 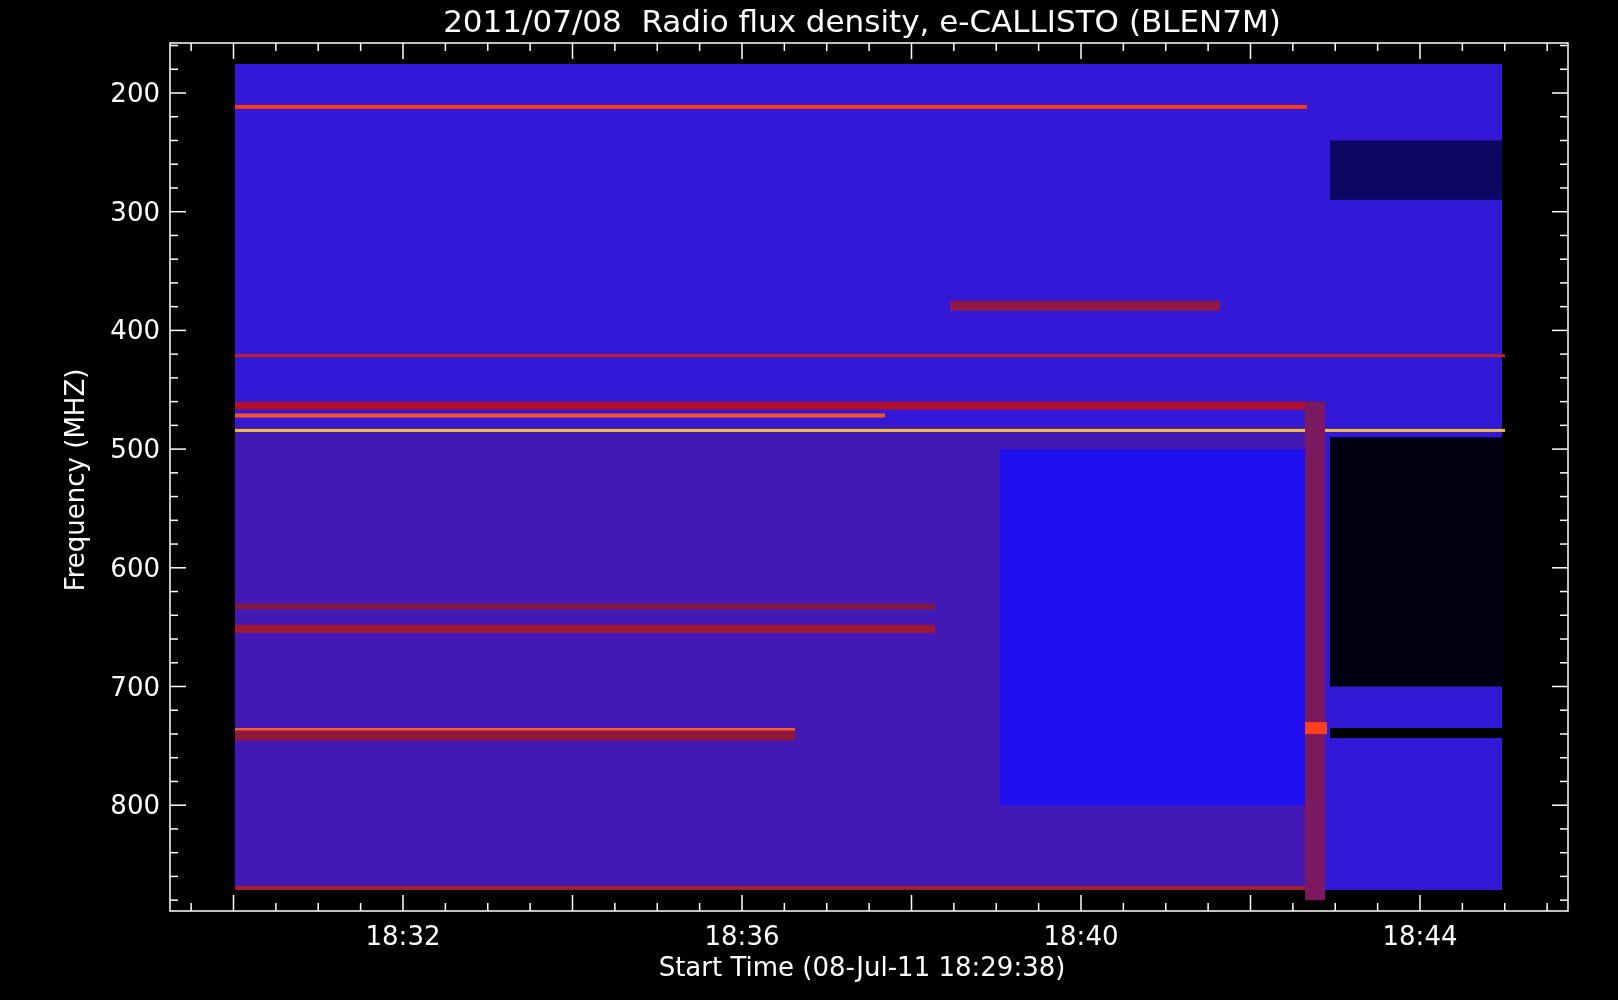 I want to click on x-tick-label: 18:40, so click(x=1081, y=936).